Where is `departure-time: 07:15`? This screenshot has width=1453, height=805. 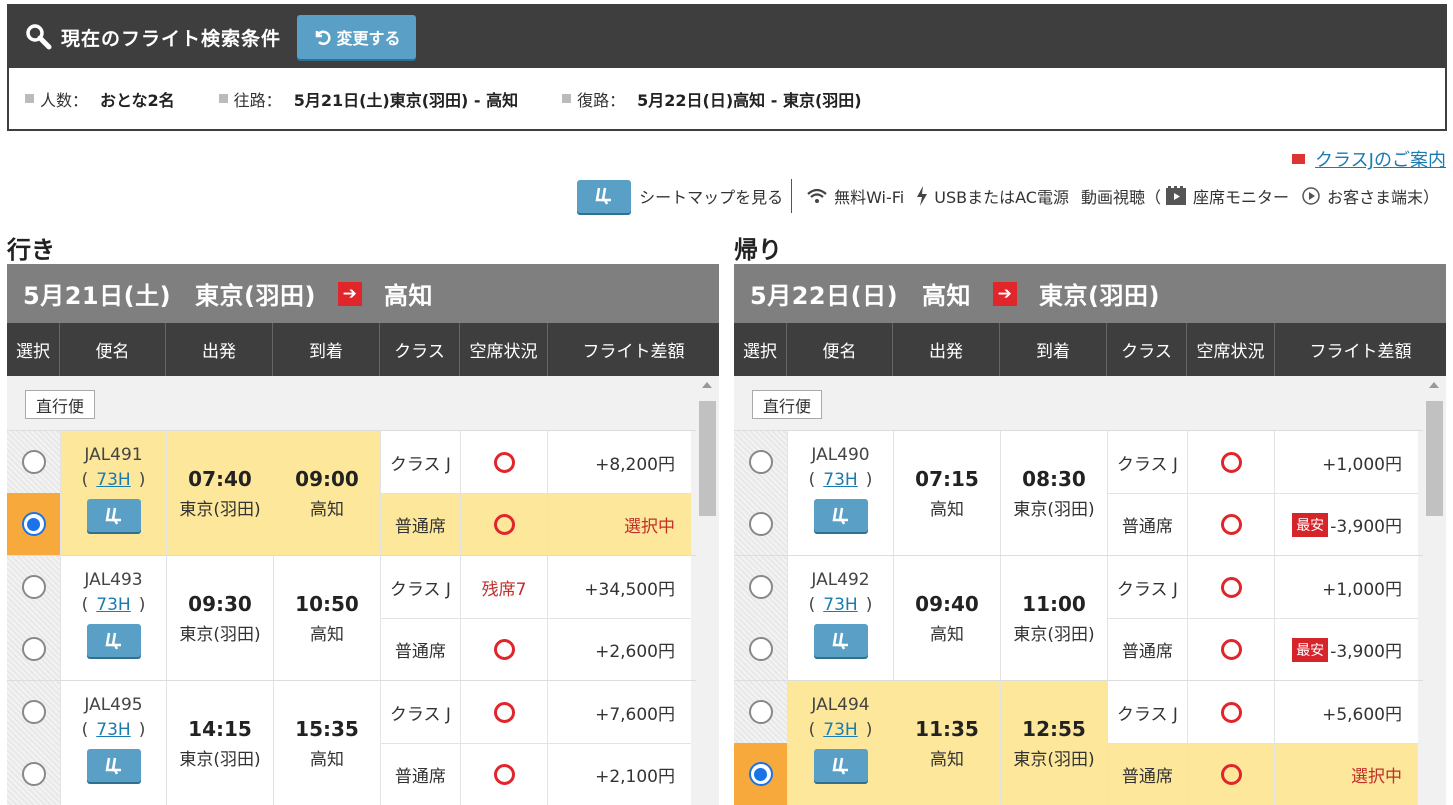
departure-time: 07:15 is located at coordinates (947, 478).